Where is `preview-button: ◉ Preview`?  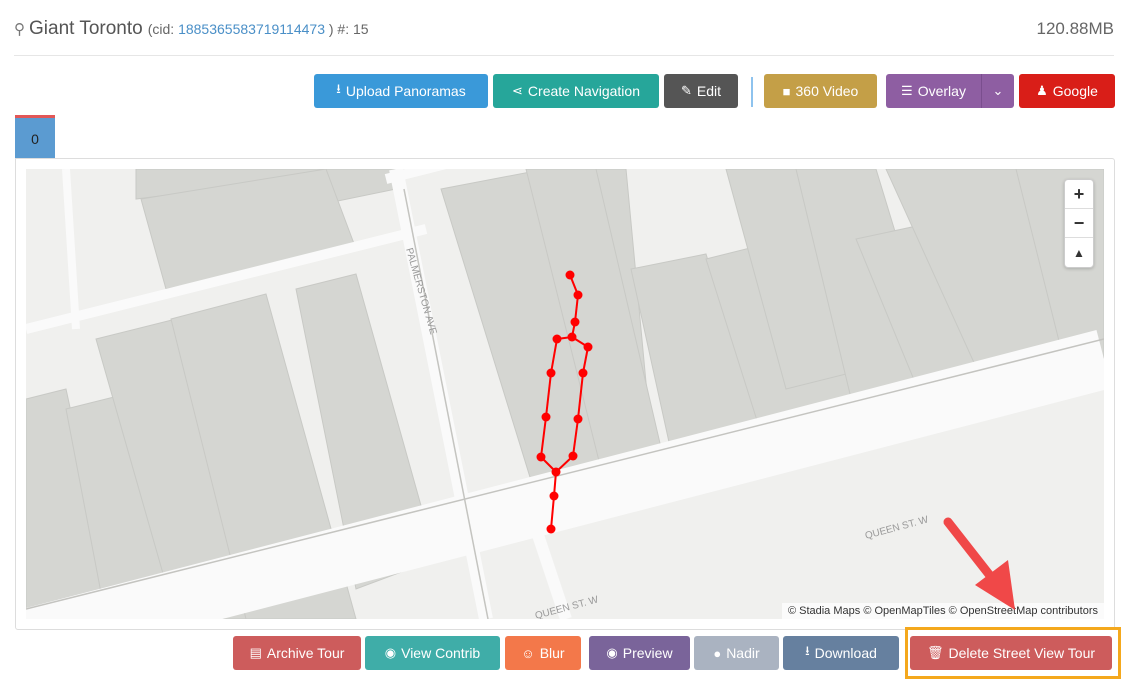
preview-button: ◉ Preview is located at coordinates (639, 653).